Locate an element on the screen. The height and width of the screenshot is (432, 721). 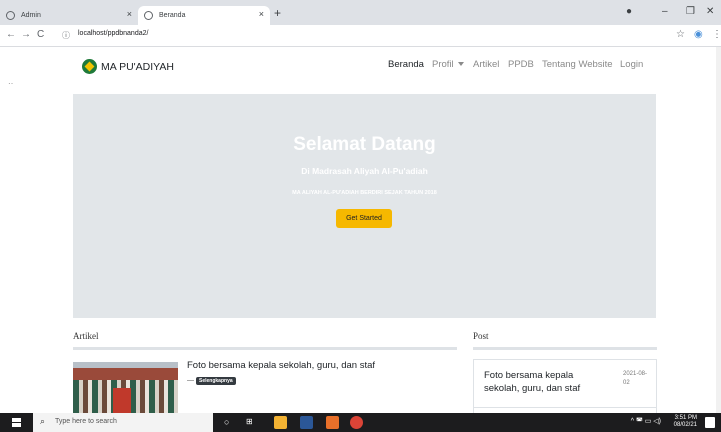
hero-title: Selamat Datang is located at coordinates (364, 144).